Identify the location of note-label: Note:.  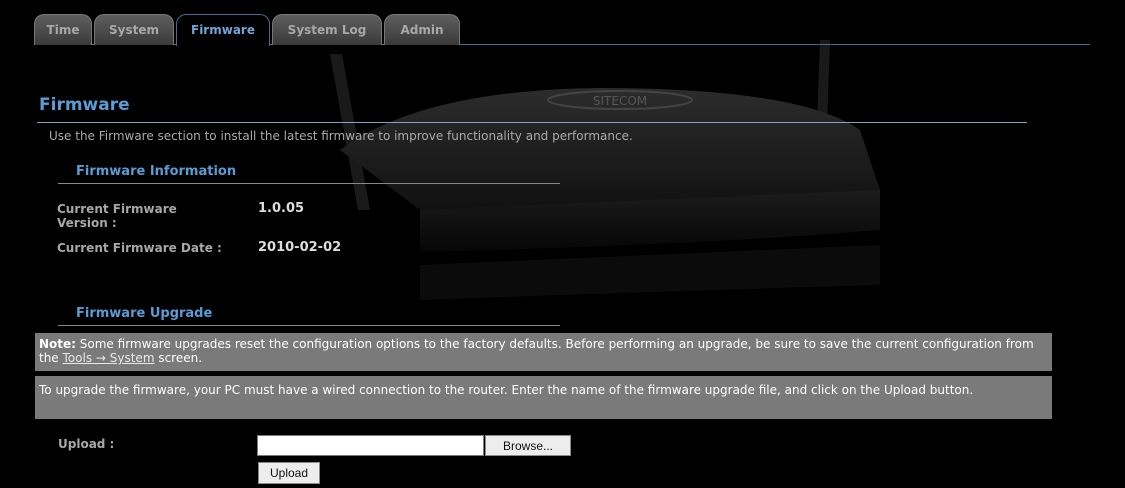
(57, 344).